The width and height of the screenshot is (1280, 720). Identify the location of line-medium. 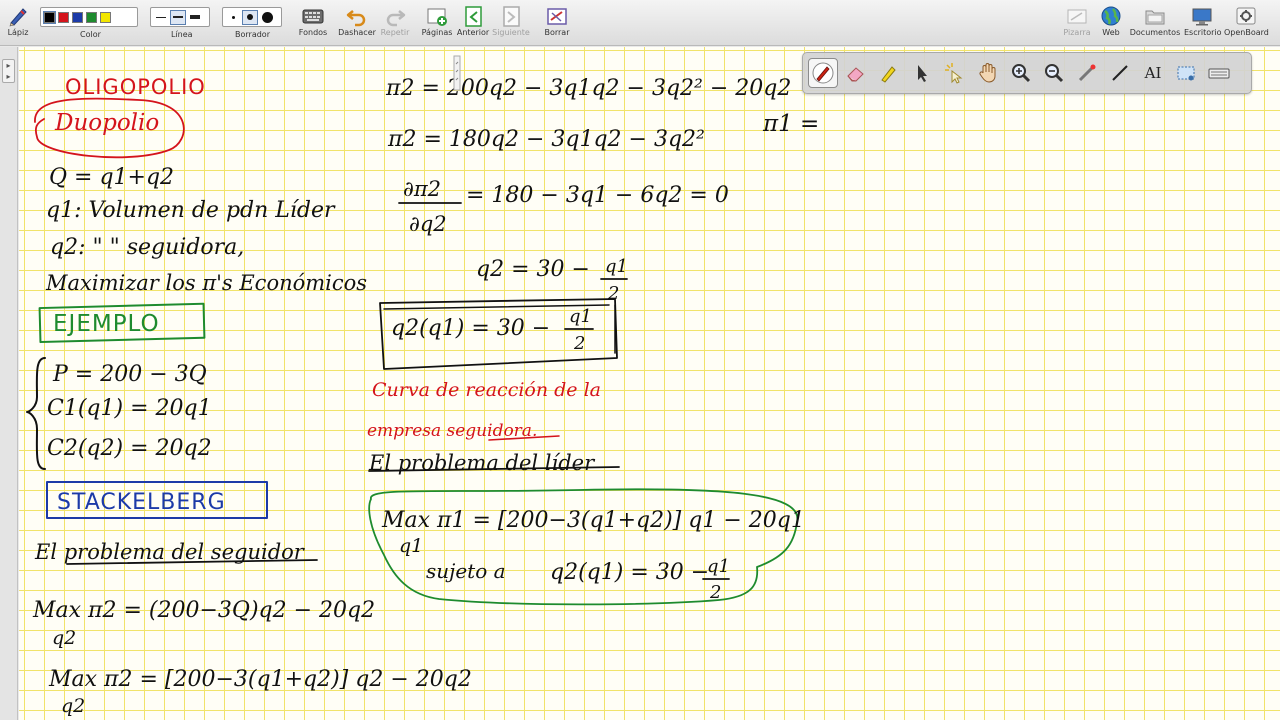
(178, 17).